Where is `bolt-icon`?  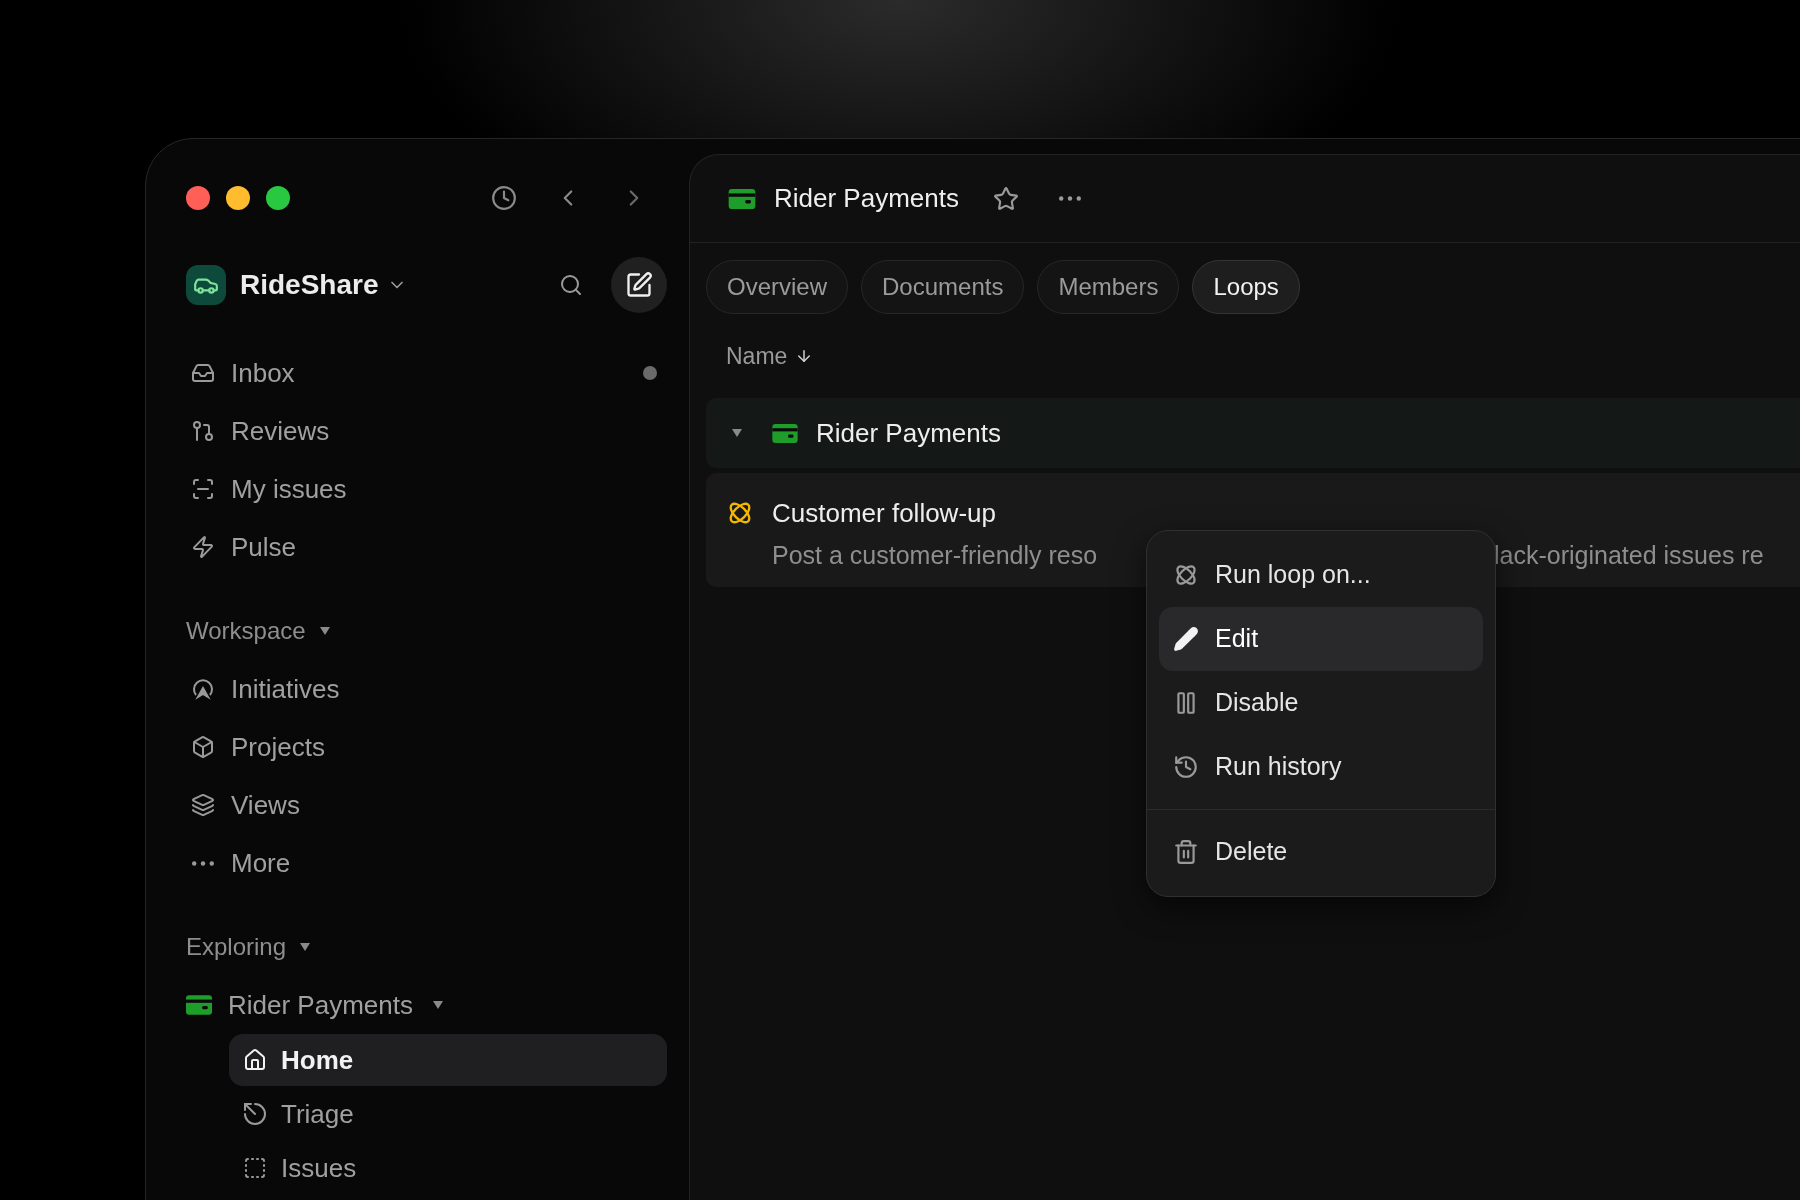
bolt-icon is located at coordinates (203, 547).